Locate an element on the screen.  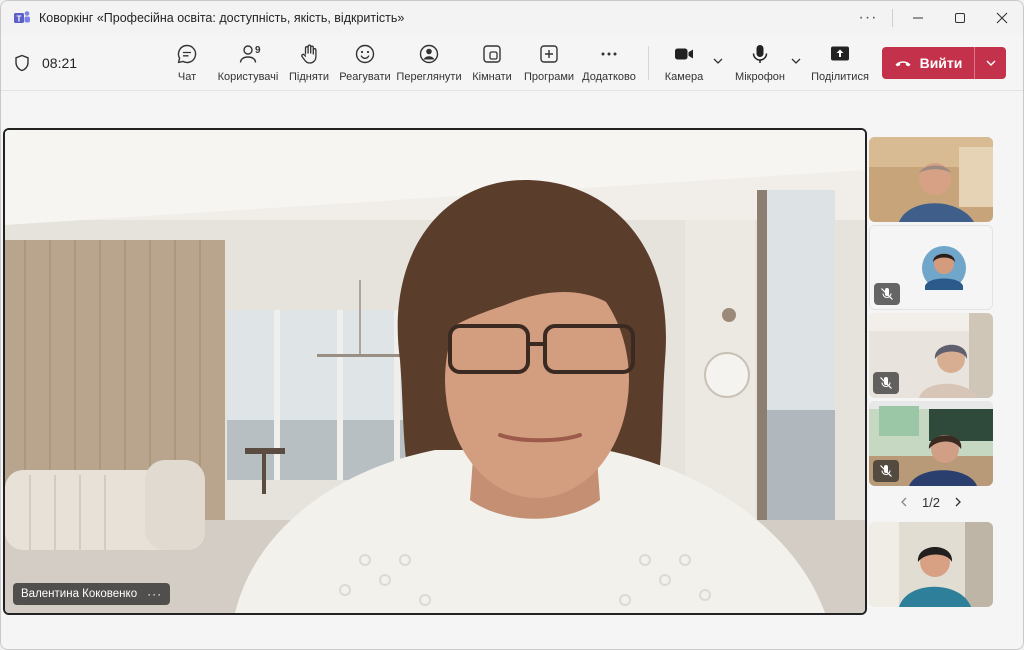
close-icon is located at coordinates (1002, 18).